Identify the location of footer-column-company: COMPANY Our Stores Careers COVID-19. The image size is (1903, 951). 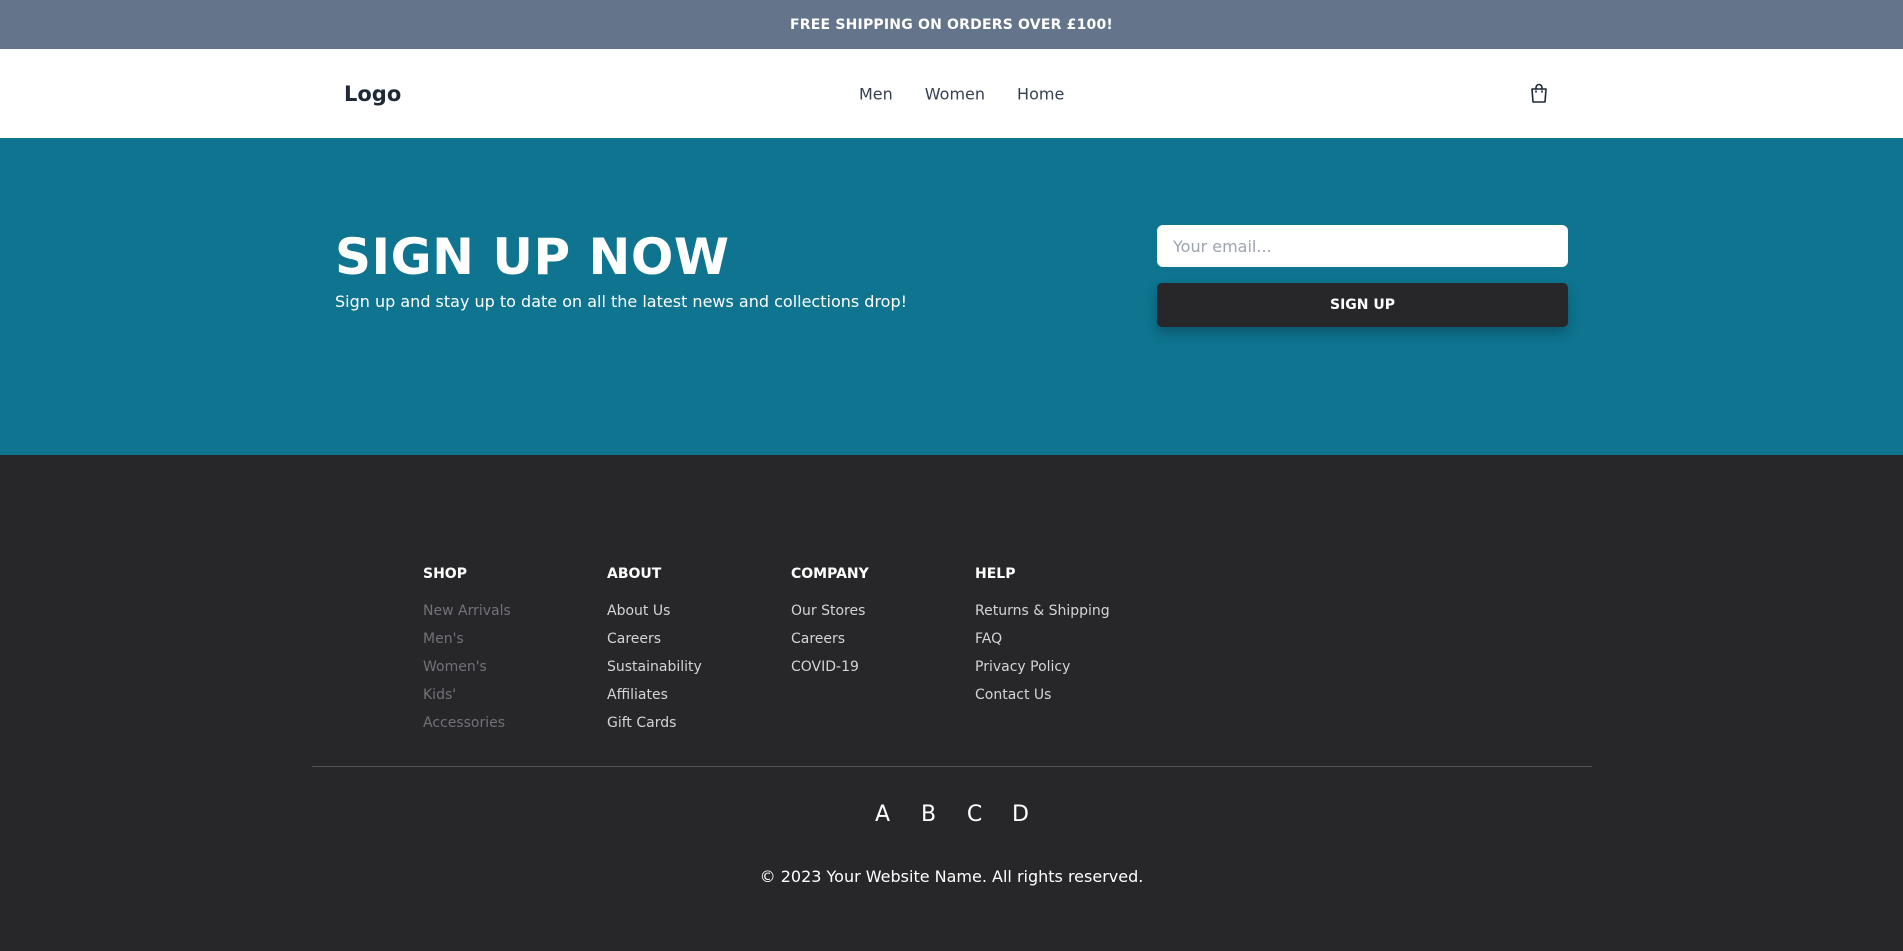
(830, 626).